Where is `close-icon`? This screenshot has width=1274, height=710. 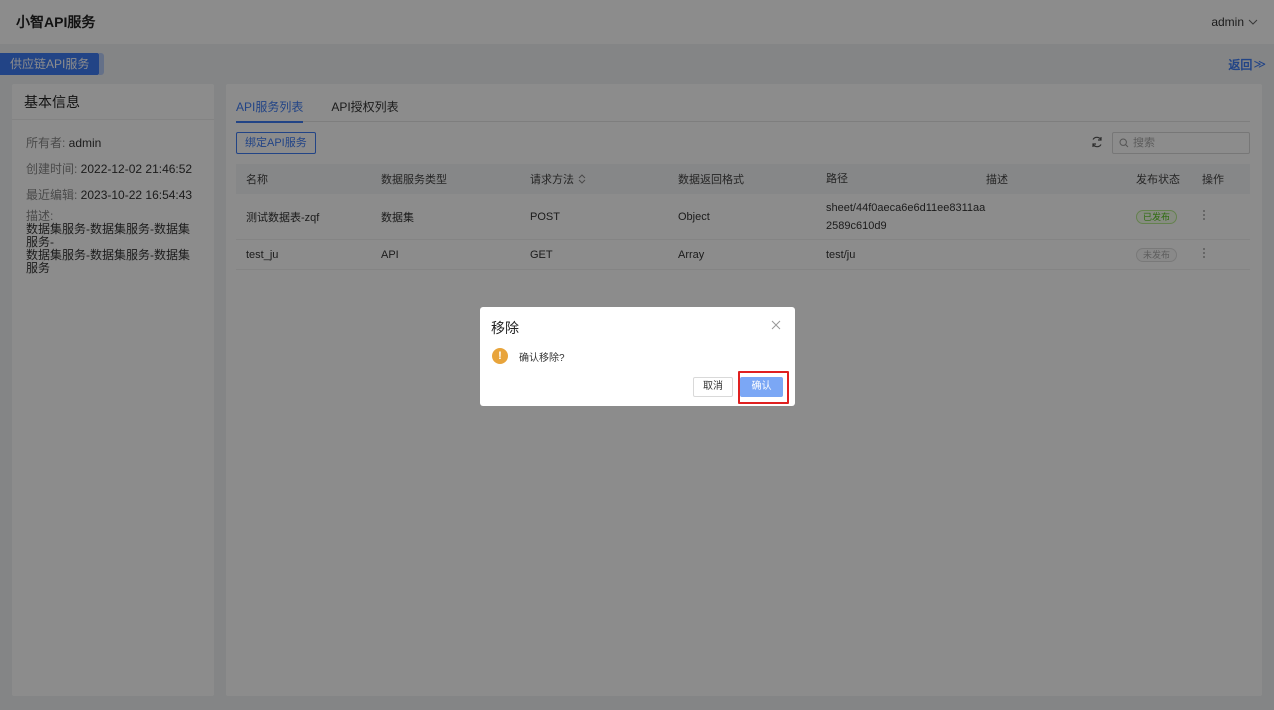
close-icon is located at coordinates (776, 325).